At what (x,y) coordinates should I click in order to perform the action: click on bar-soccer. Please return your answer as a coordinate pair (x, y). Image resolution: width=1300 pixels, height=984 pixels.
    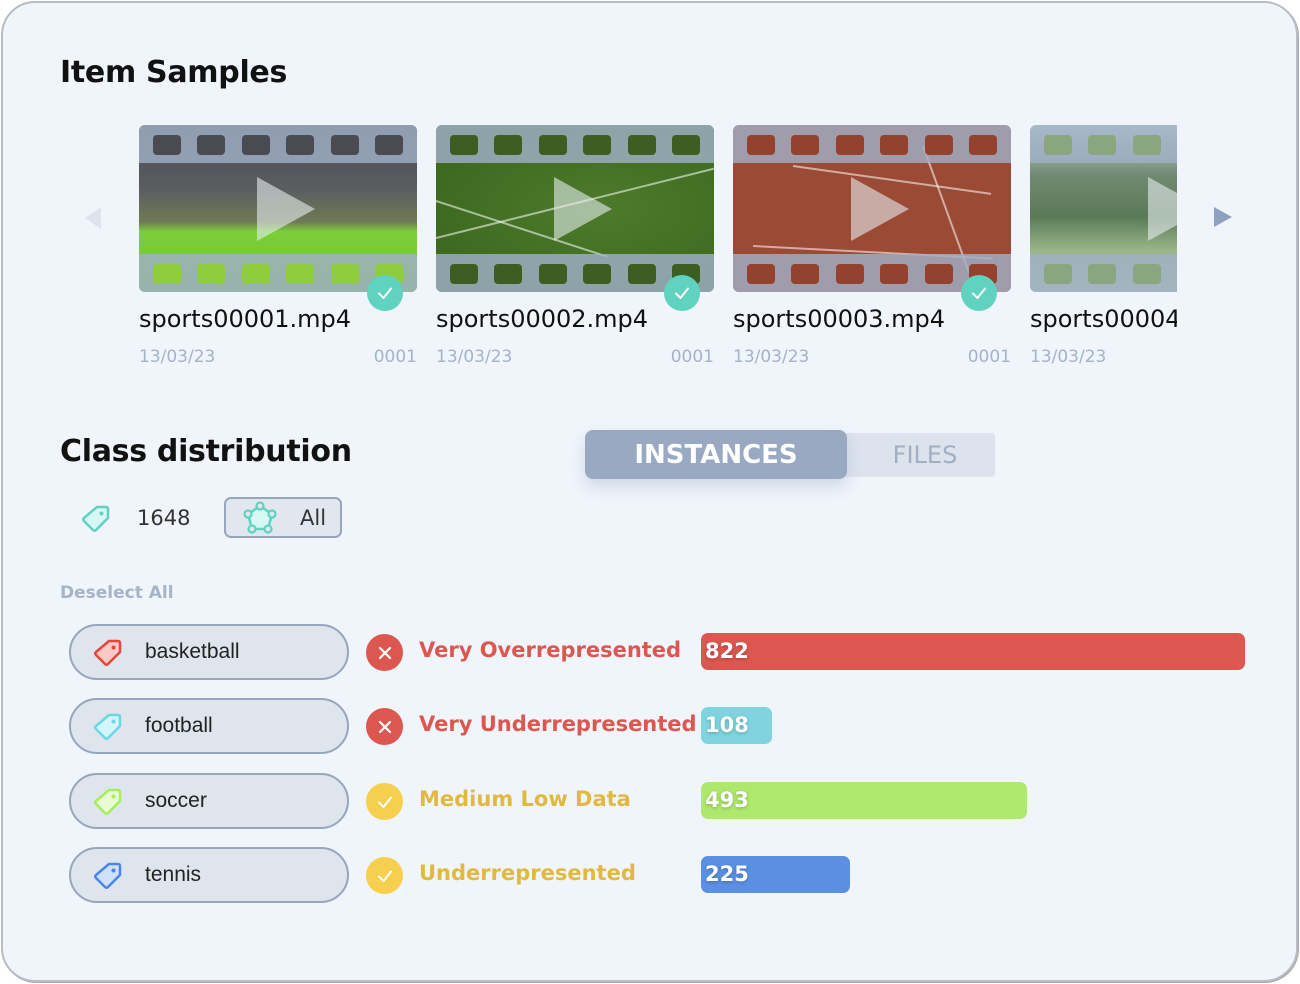
    Looking at the image, I should click on (864, 800).